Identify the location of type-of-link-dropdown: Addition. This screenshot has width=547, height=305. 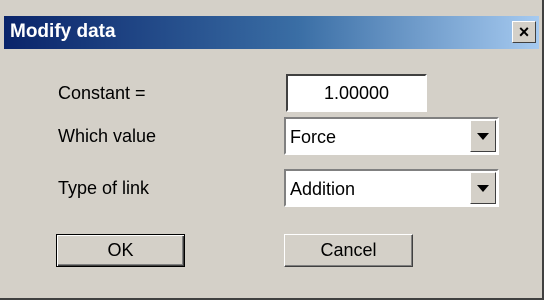
(391, 188).